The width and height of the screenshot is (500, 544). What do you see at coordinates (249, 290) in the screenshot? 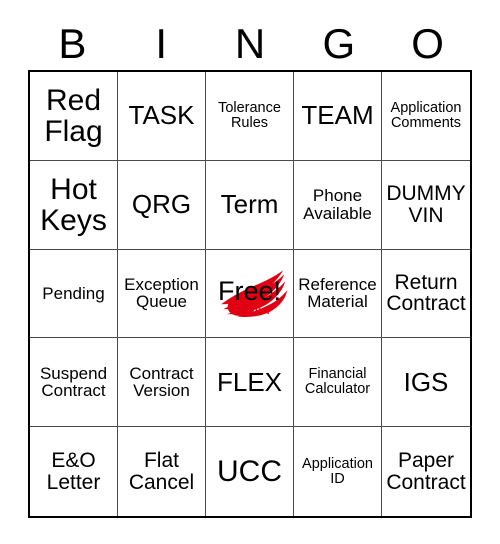
I see `free-space-label: Free!` at bounding box center [249, 290].